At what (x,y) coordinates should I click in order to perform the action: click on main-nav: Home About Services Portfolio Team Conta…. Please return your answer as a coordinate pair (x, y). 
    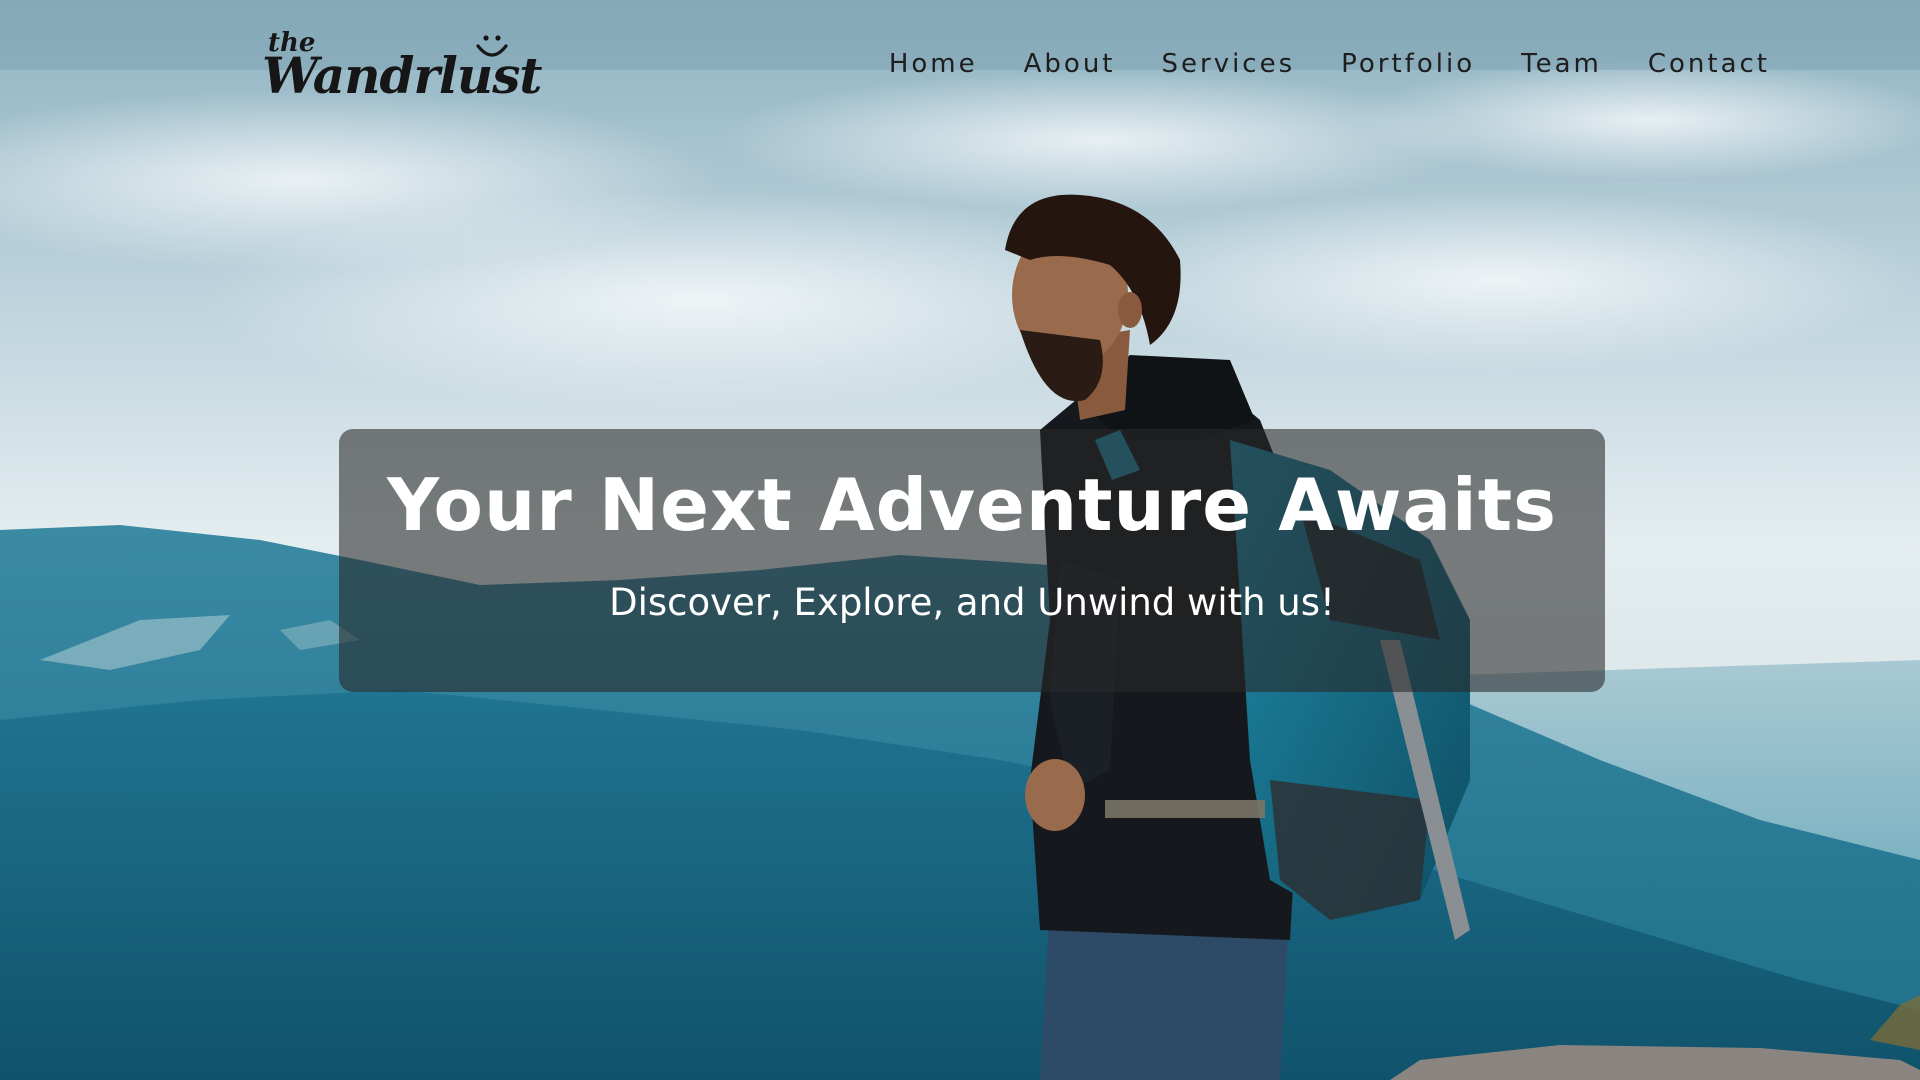
    Looking at the image, I should click on (1329, 64).